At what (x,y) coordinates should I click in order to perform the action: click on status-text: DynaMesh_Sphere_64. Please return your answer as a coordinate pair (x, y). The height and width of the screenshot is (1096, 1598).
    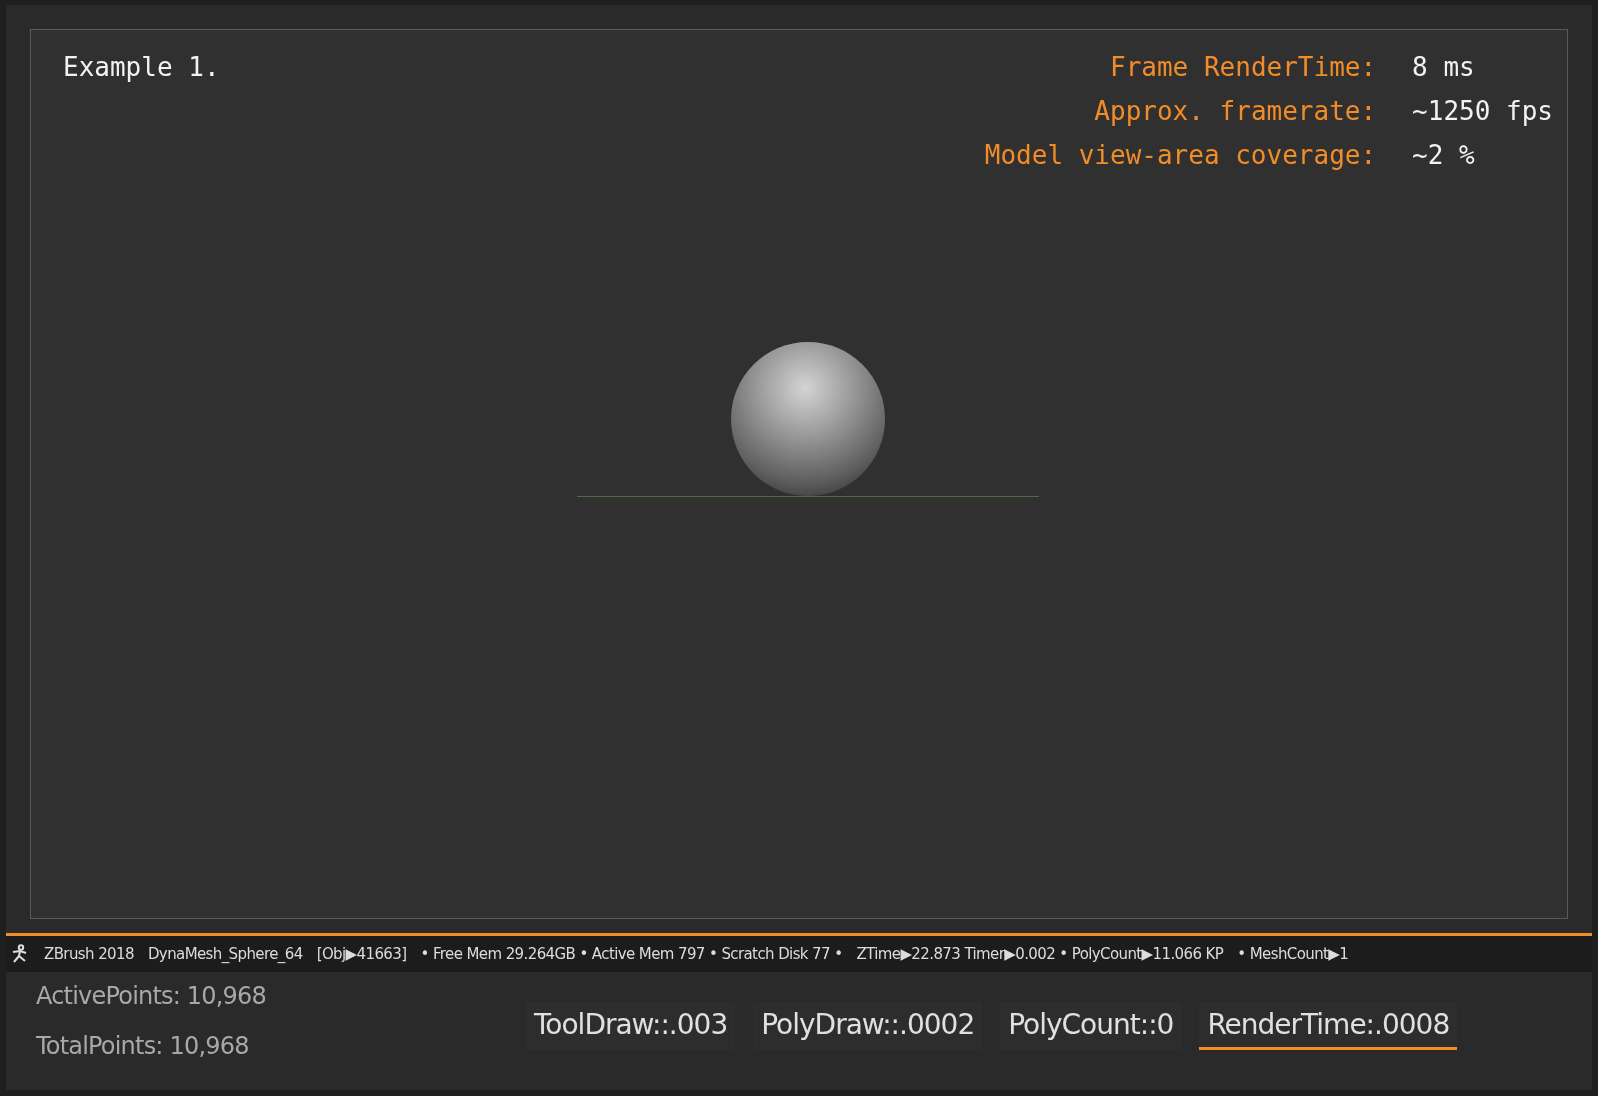
    Looking at the image, I should click on (225, 954).